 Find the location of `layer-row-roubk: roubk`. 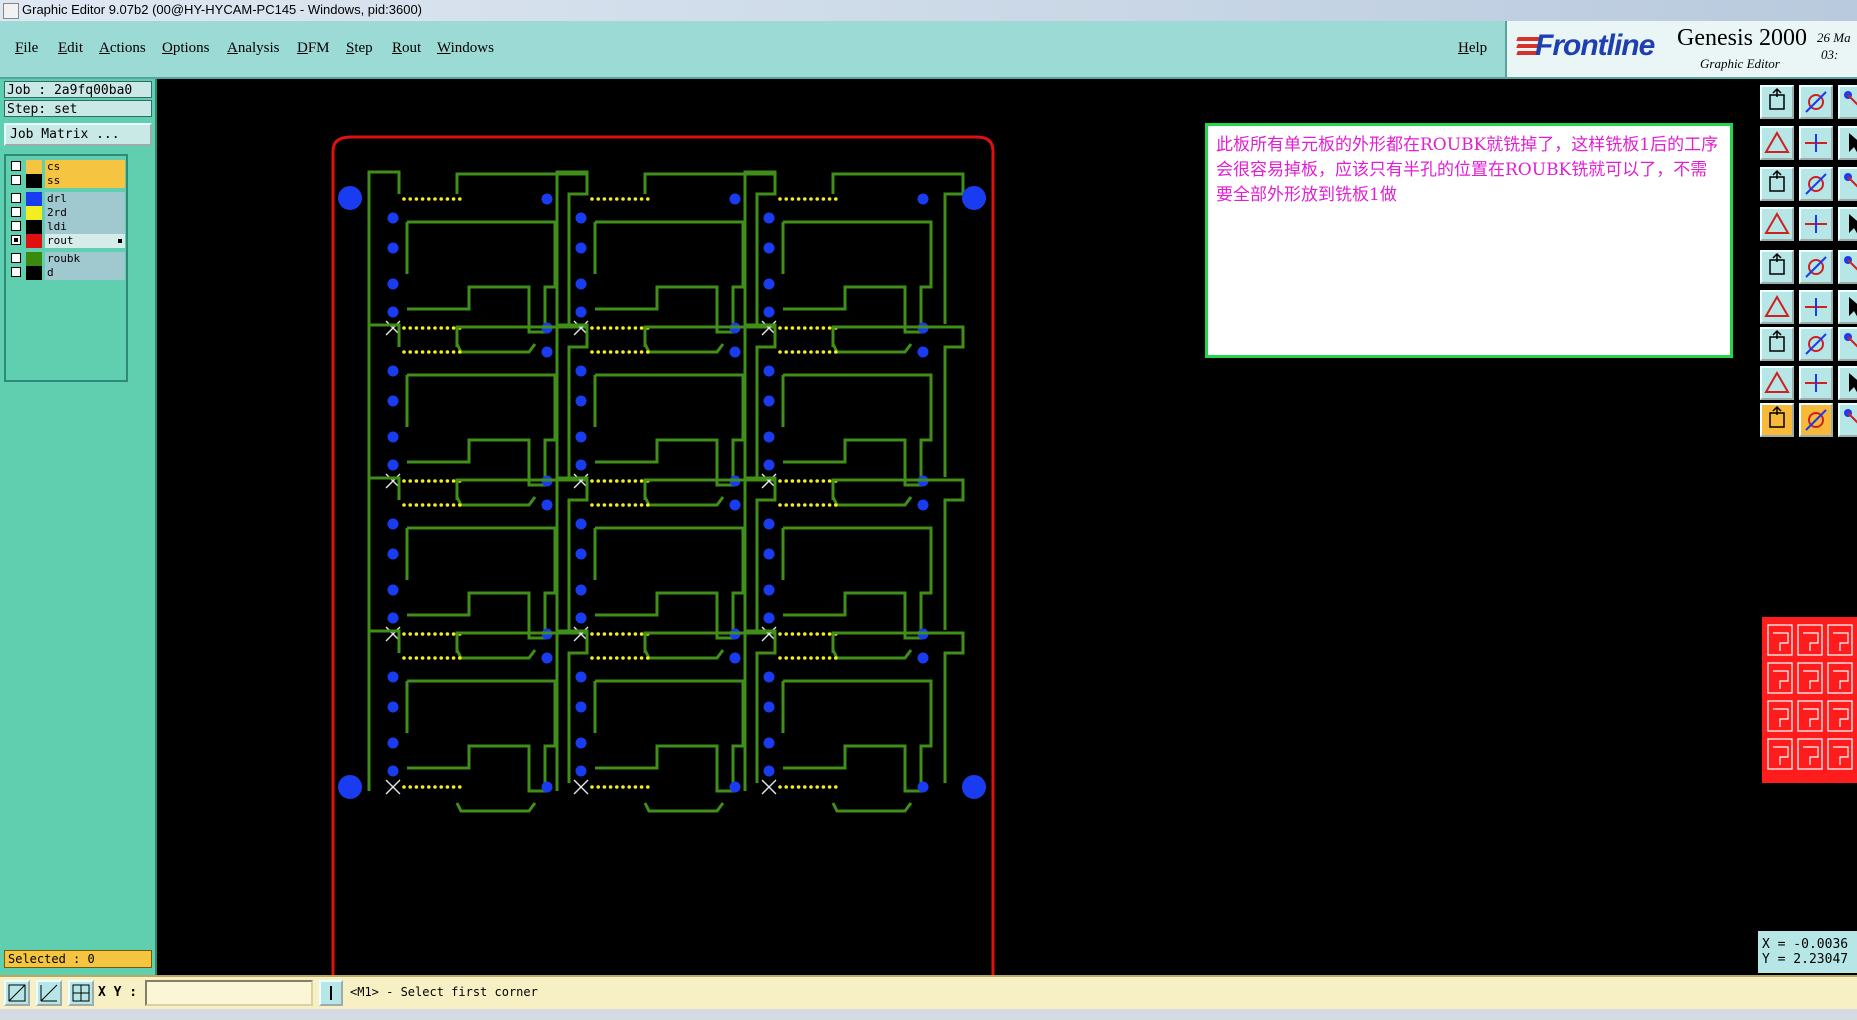

layer-row-roubk: roubk is located at coordinates (67, 259).